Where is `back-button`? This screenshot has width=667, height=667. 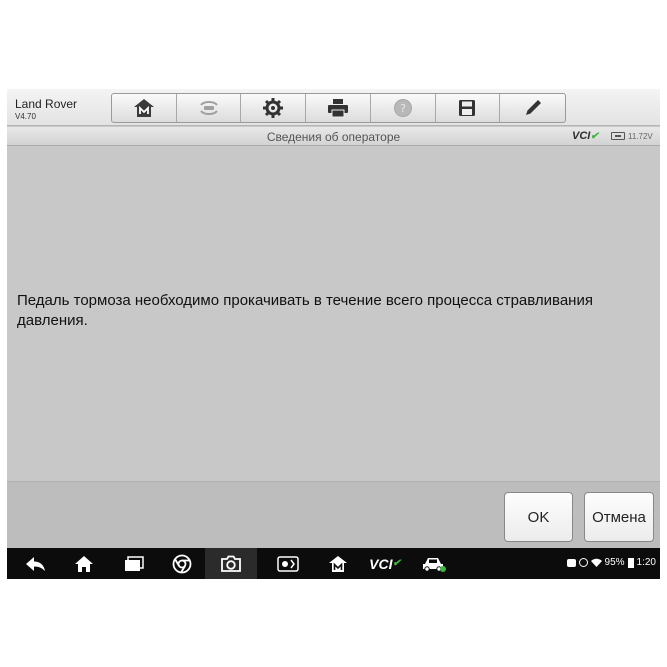 back-button is located at coordinates (36, 563).